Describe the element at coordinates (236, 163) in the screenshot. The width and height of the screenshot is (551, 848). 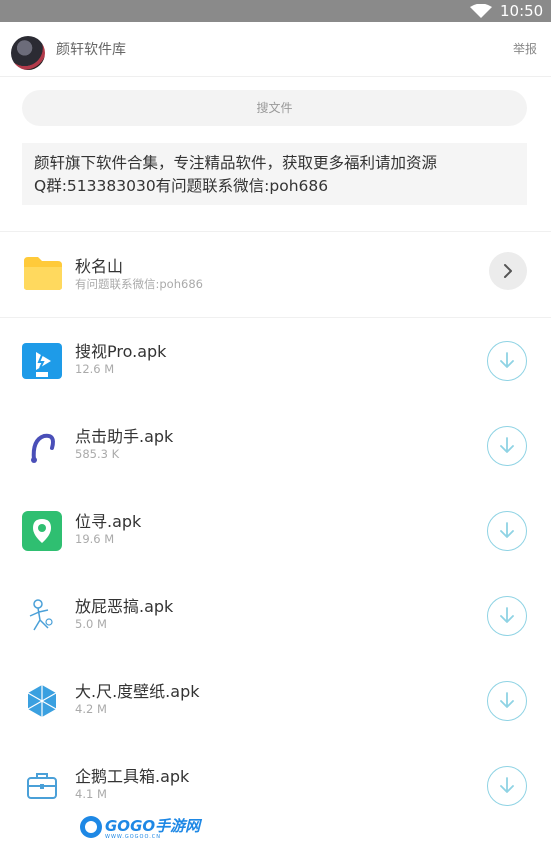
I see `notice-line-1: 颜轩旗下软件合集，专注精品软件，获取更多福利请加资源` at that location.